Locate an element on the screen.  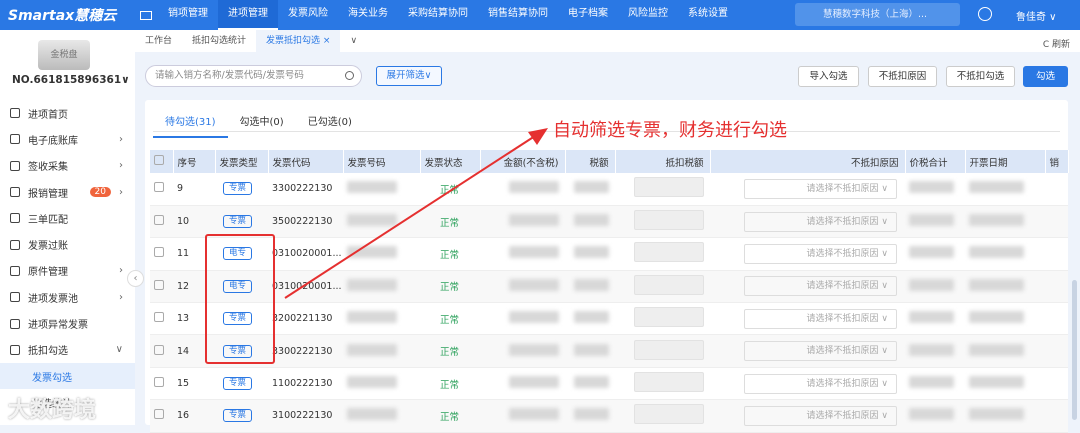
scrollbar is located at coordinates (1074, 350).